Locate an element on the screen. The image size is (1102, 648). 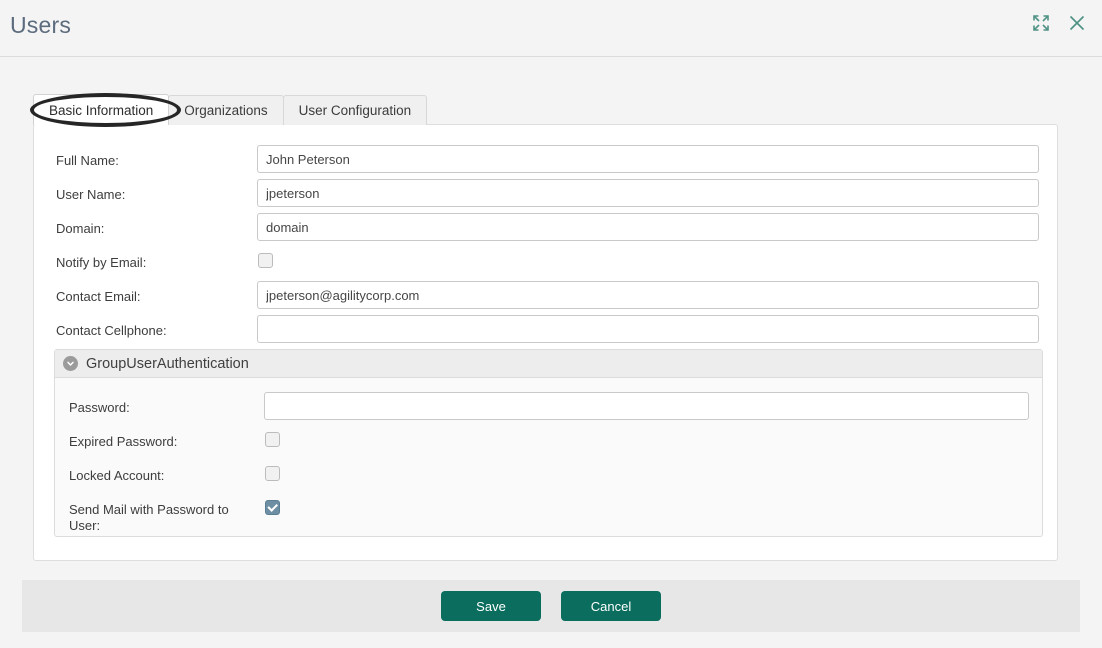
password-input is located at coordinates (646, 406).